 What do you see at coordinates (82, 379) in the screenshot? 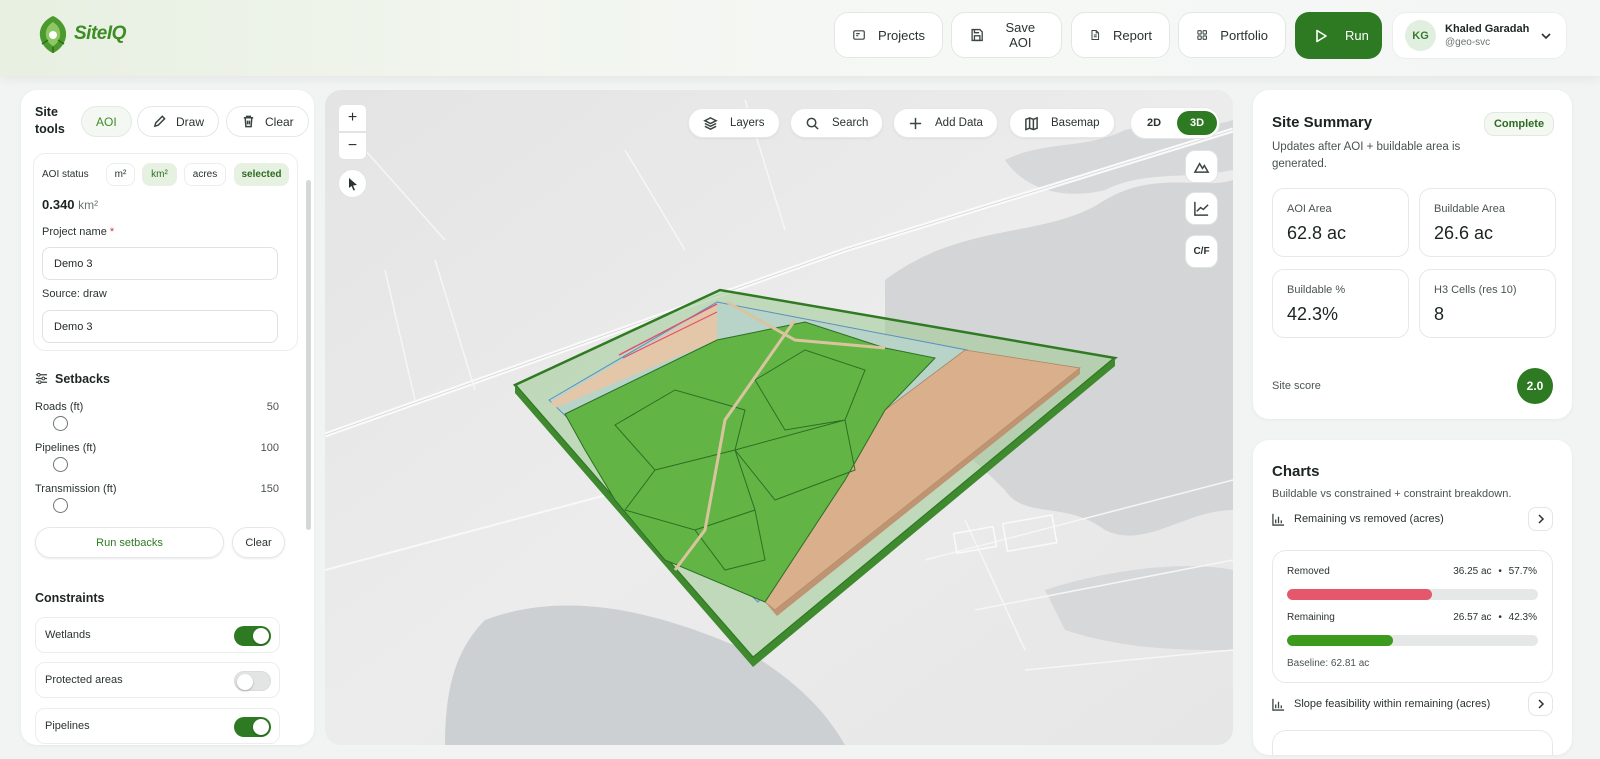
I see `setbacks-title: Setbacks` at bounding box center [82, 379].